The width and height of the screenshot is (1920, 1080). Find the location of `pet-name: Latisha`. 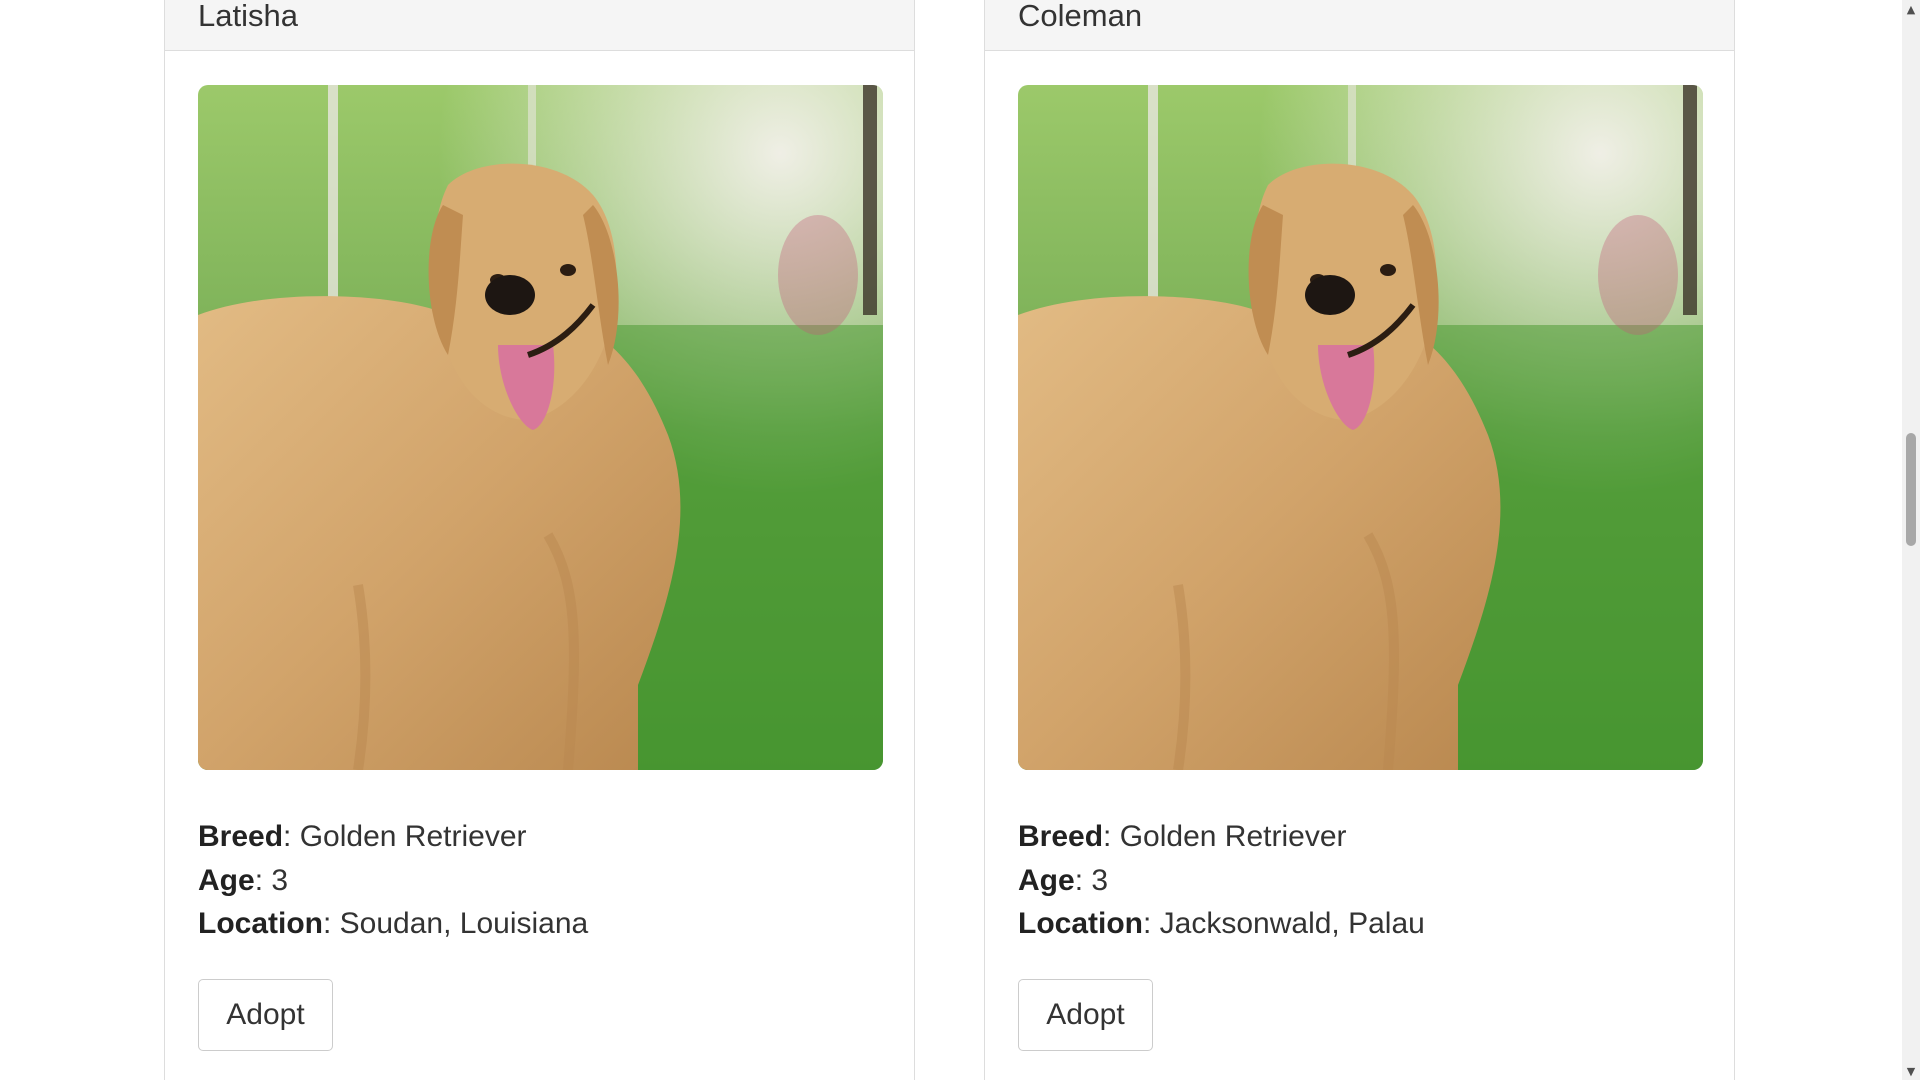

pet-name: Latisha is located at coordinates (248, 16).